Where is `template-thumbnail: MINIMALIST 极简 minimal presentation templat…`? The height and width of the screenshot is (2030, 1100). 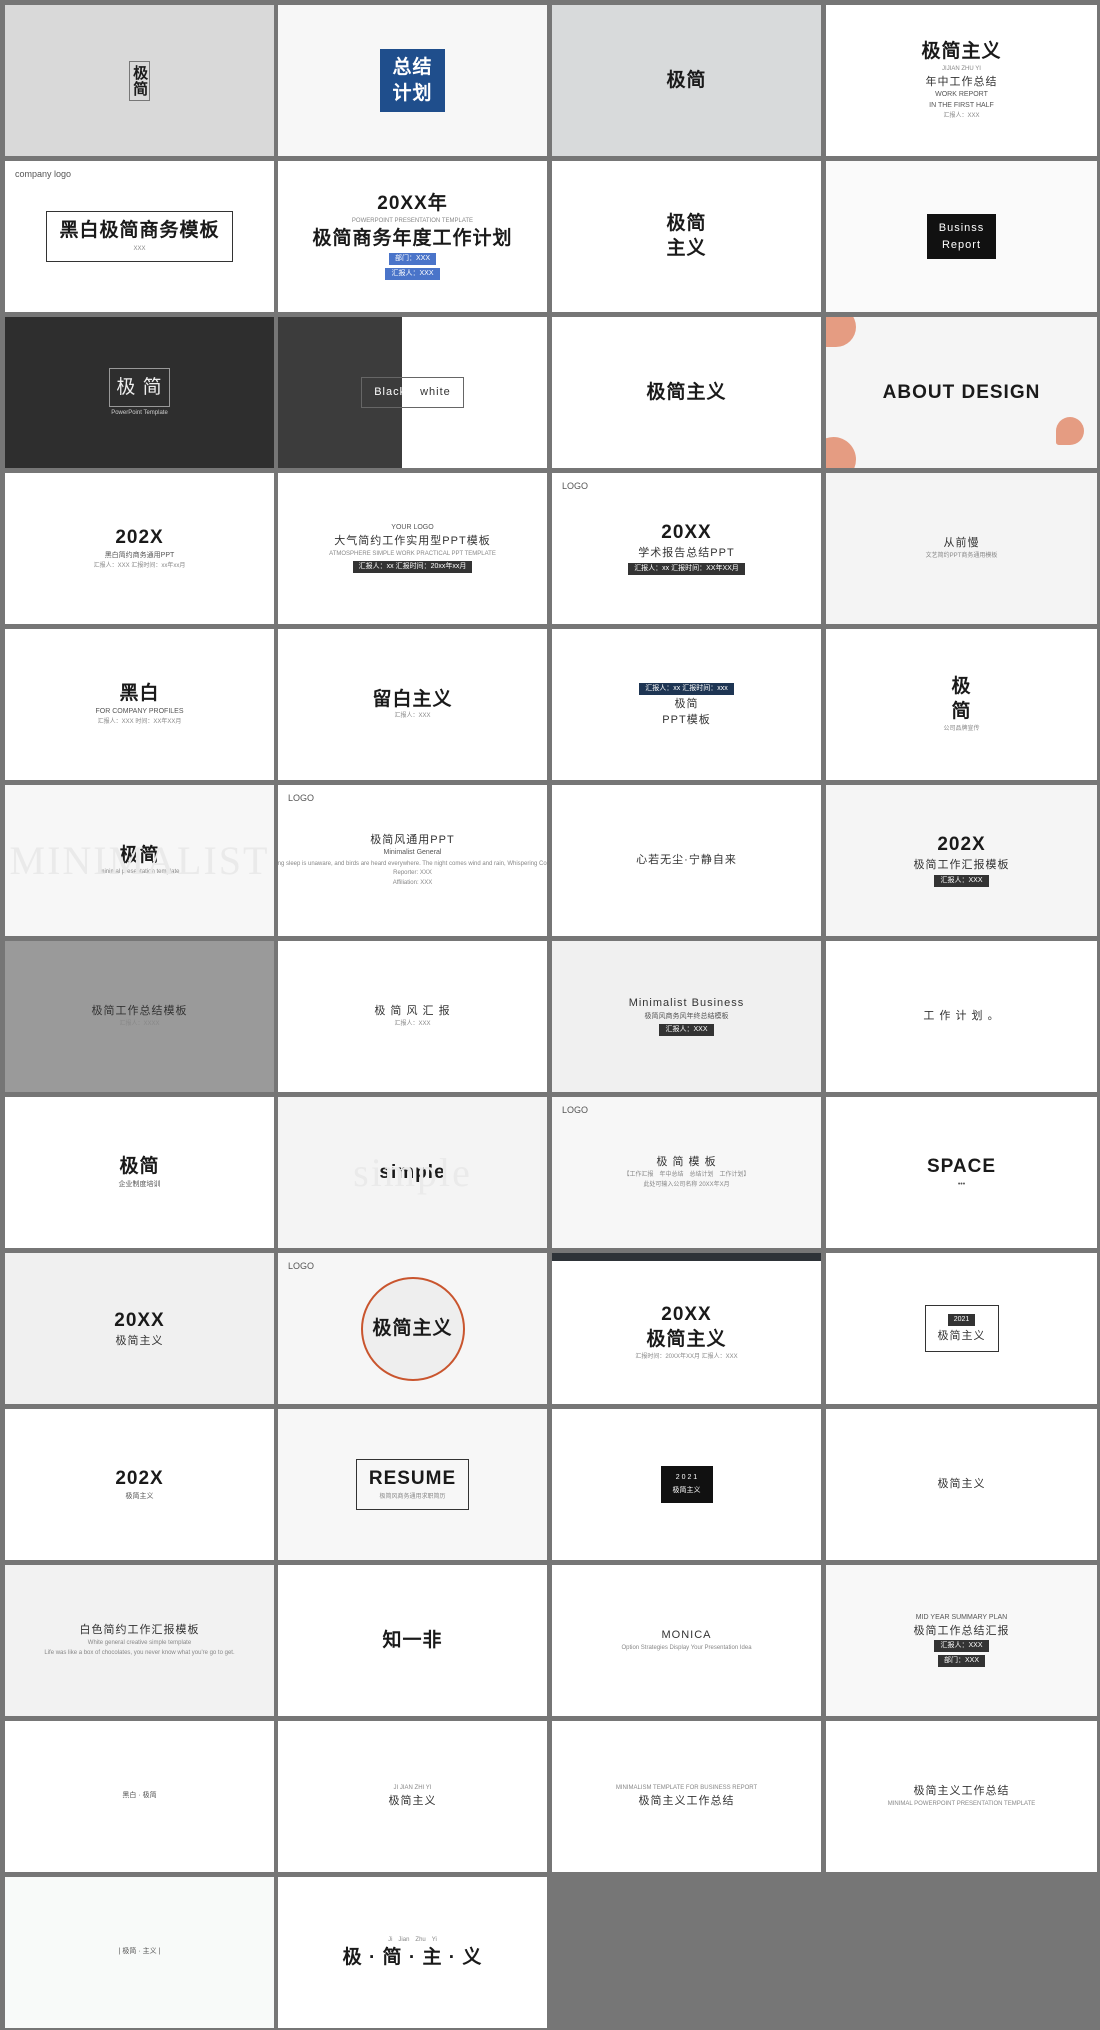 template-thumbnail: MINIMALIST 极简 minimal presentation templat… is located at coordinates (139, 860).